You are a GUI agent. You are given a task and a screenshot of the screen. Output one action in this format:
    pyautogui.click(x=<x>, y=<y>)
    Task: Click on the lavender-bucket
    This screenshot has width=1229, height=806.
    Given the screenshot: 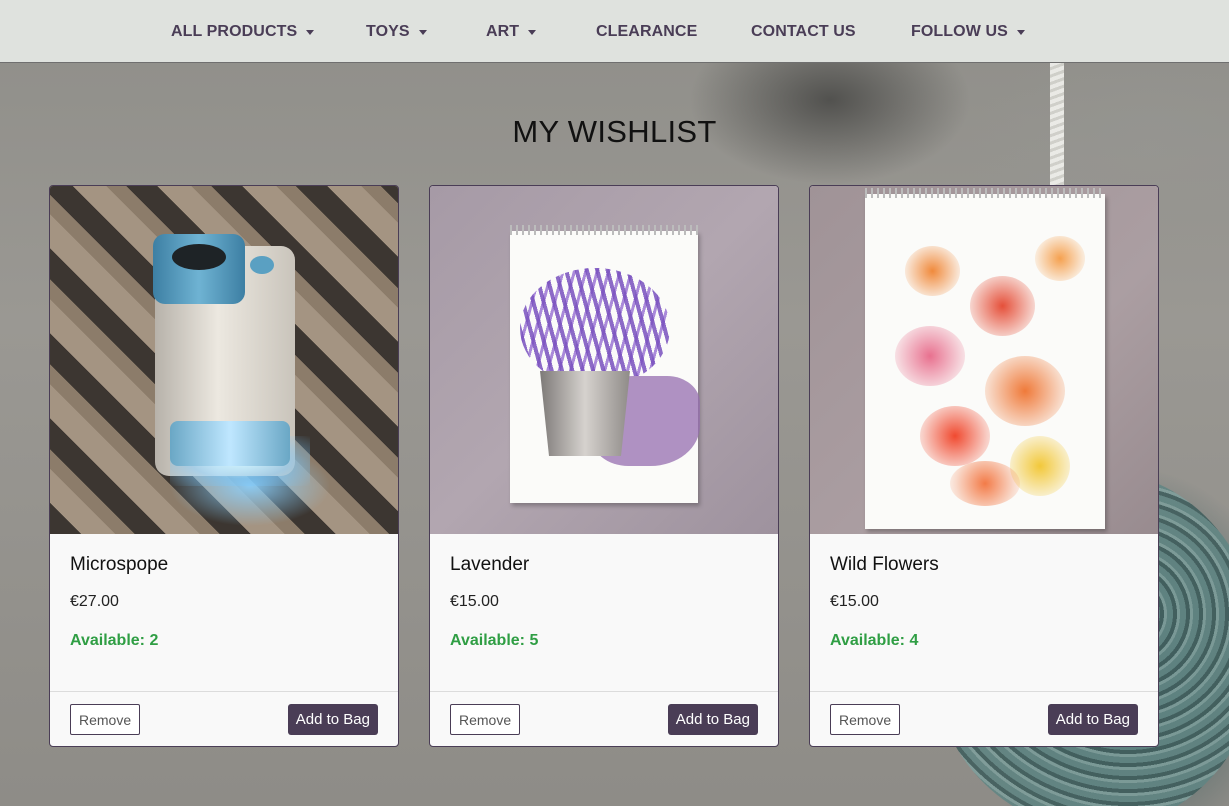 What is the action you would take?
    pyautogui.click(x=585, y=413)
    